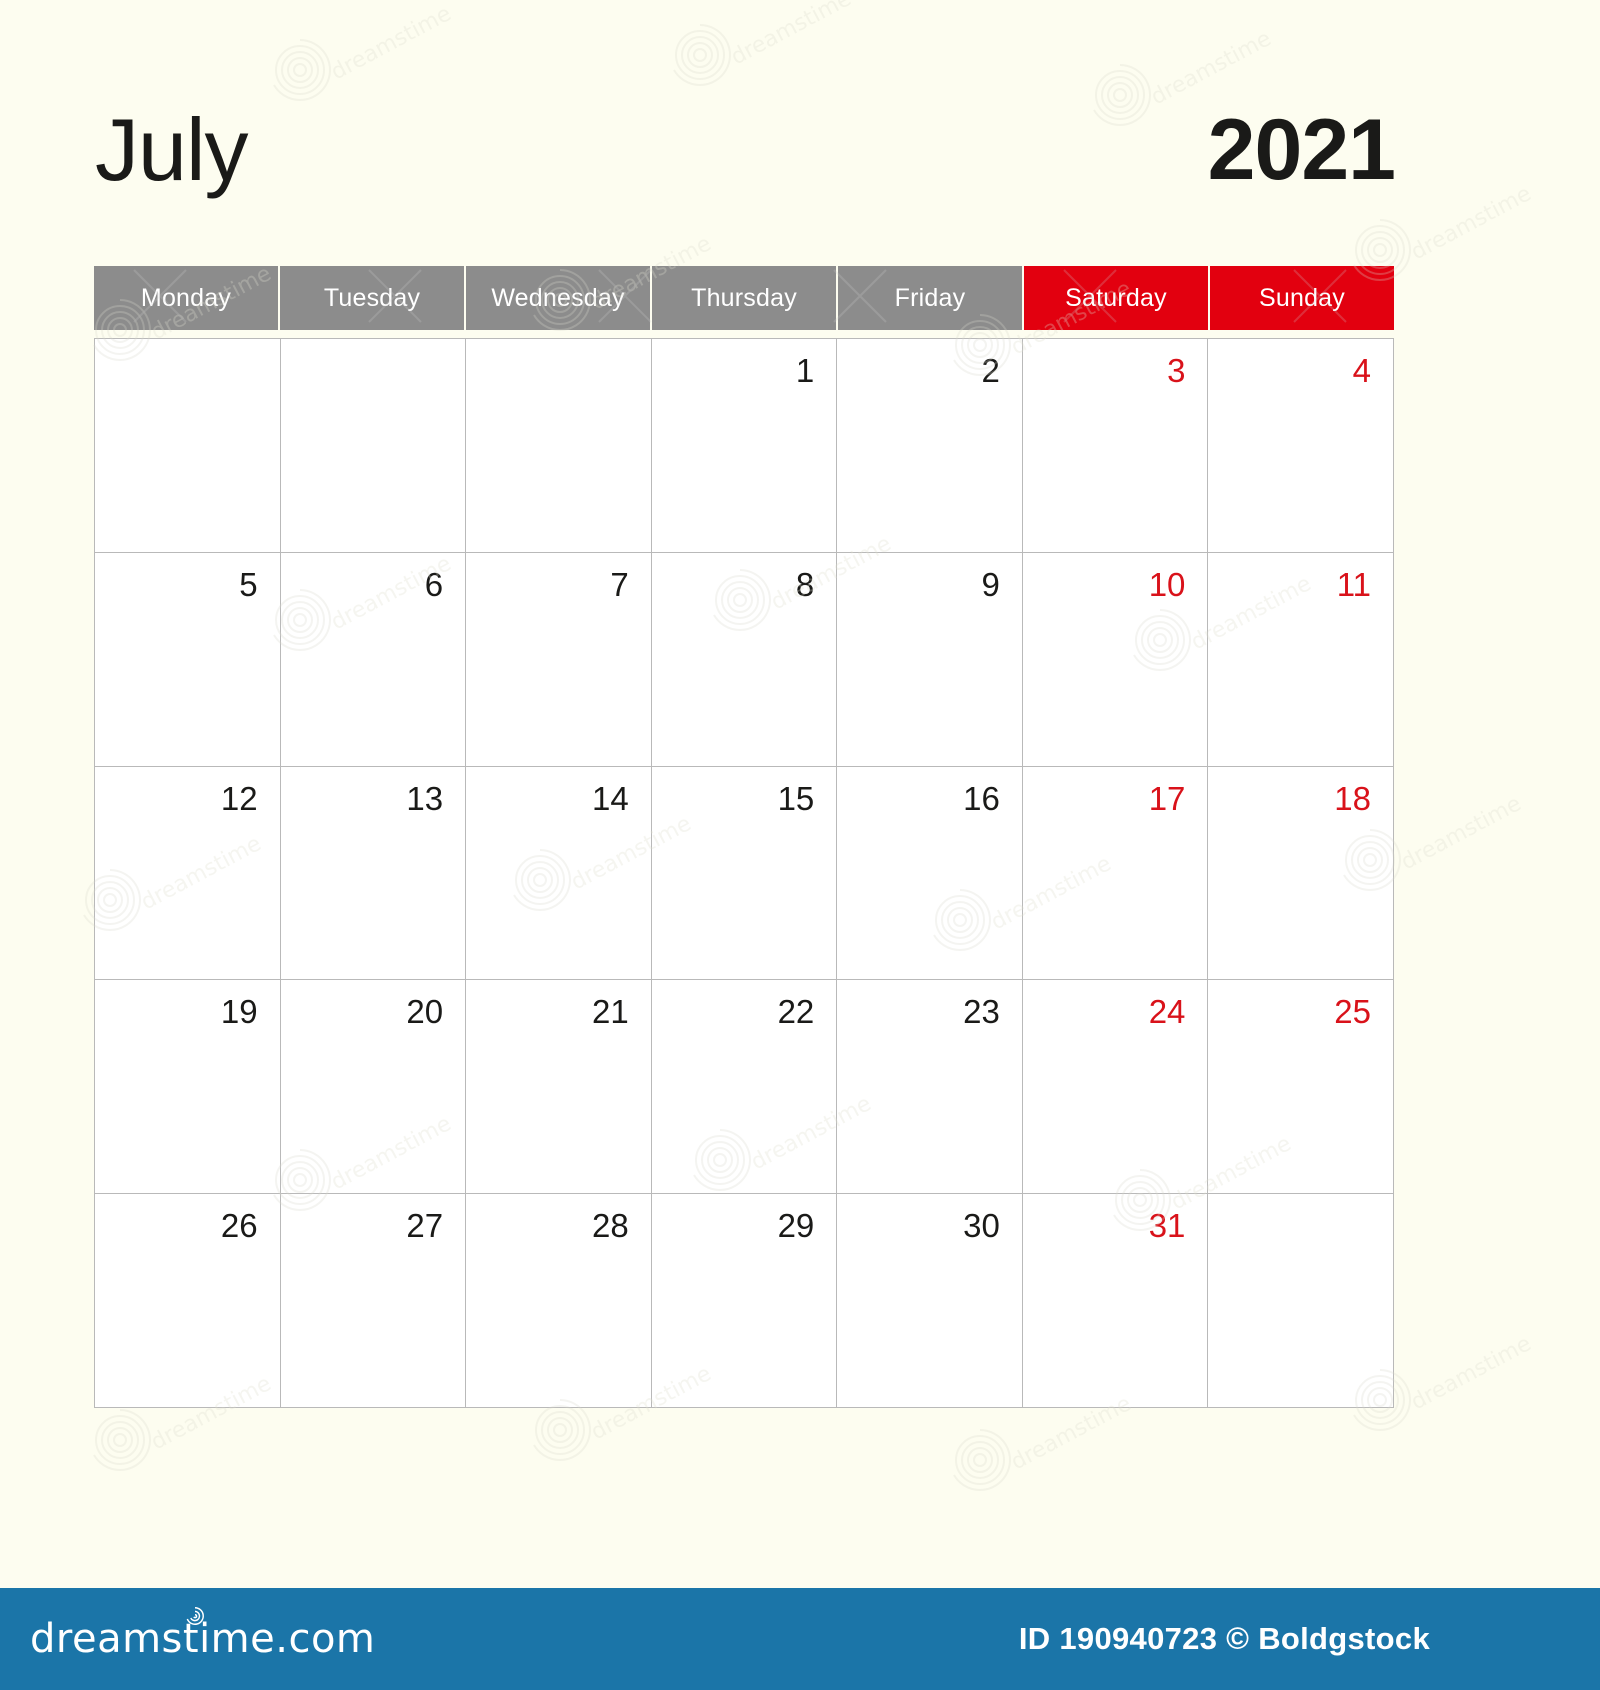  What do you see at coordinates (796, 1012) in the screenshot?
I see `day-number: 22` at bounding box center [796, 1012].